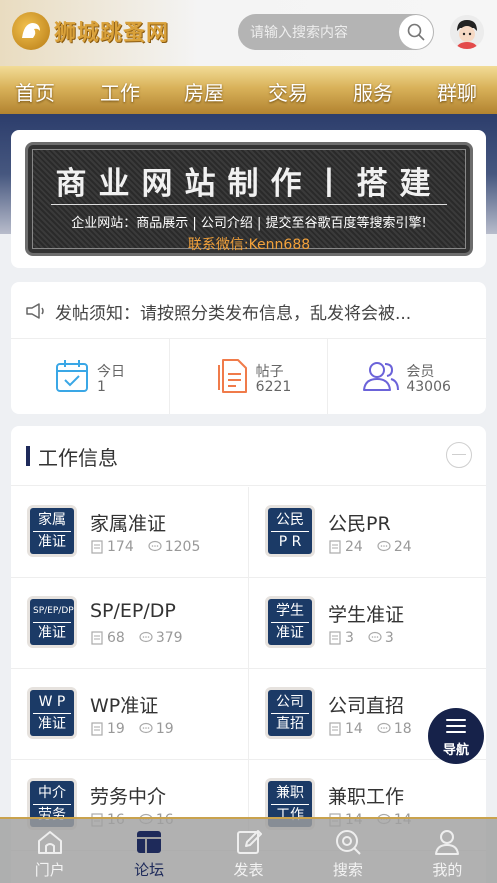 This screenshot has height=883, width=497. What do you see at coordinates (428, 387) in the screenshot?
I see `stat-value: 43006` at bounding box center [428, 387].